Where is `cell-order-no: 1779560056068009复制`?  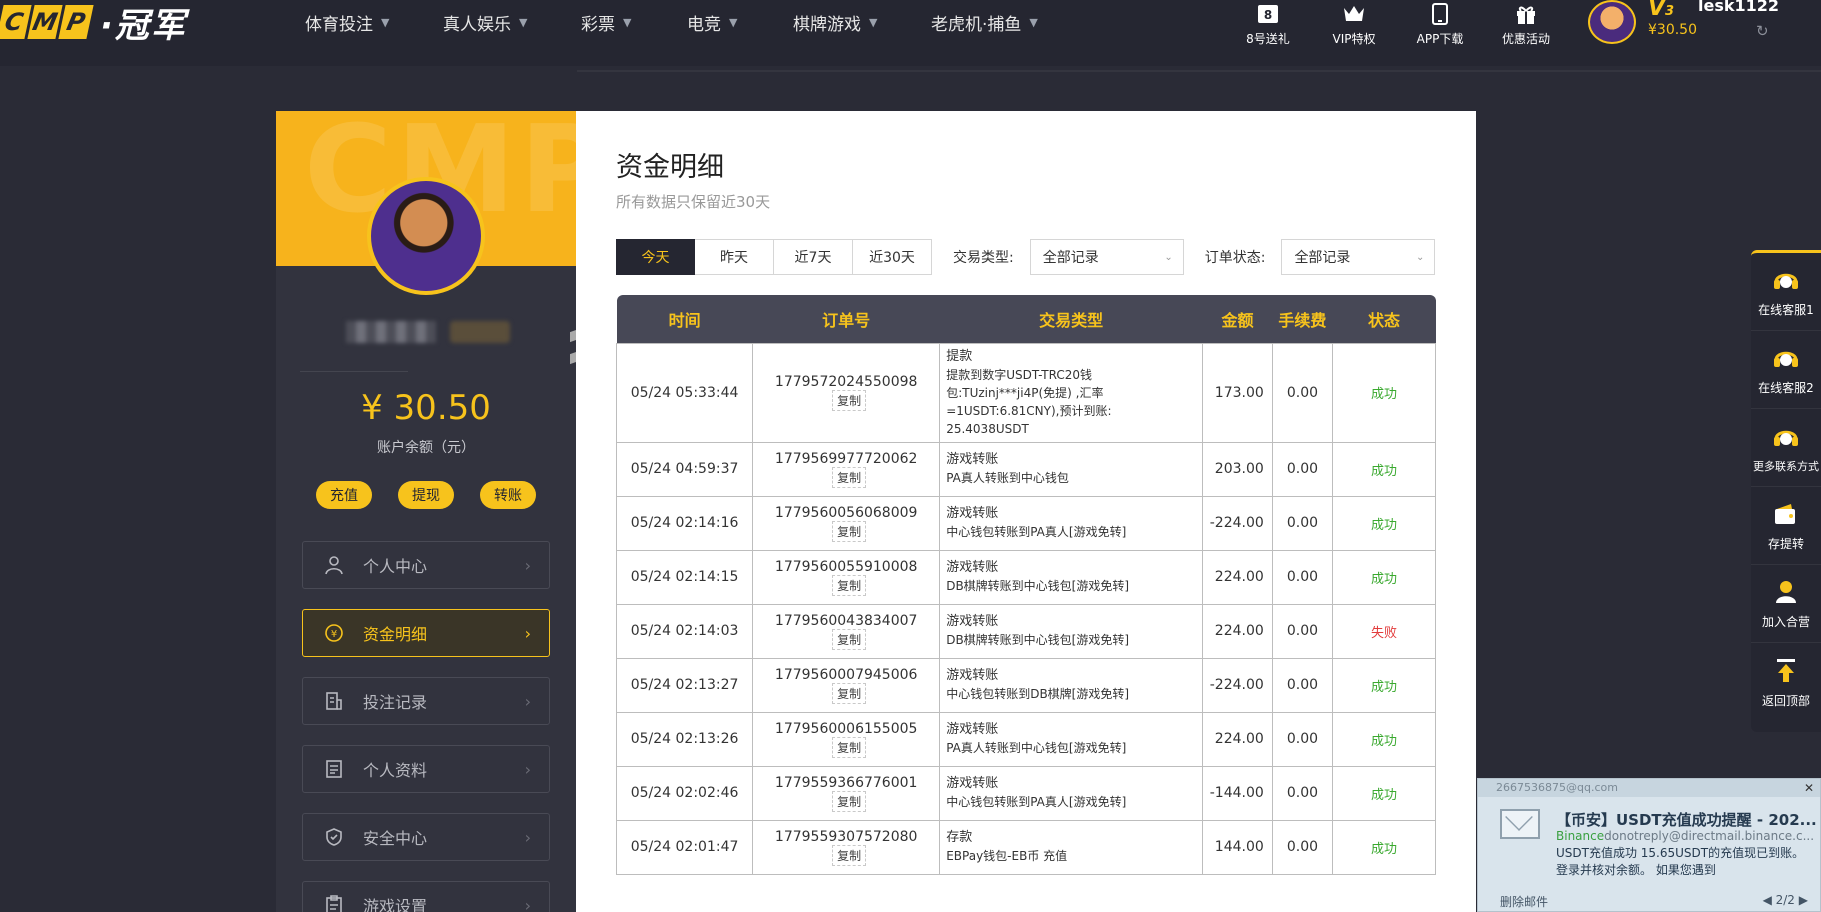 cell-order-no: 1779560056068009复制 is located at coordinates (846, 523).